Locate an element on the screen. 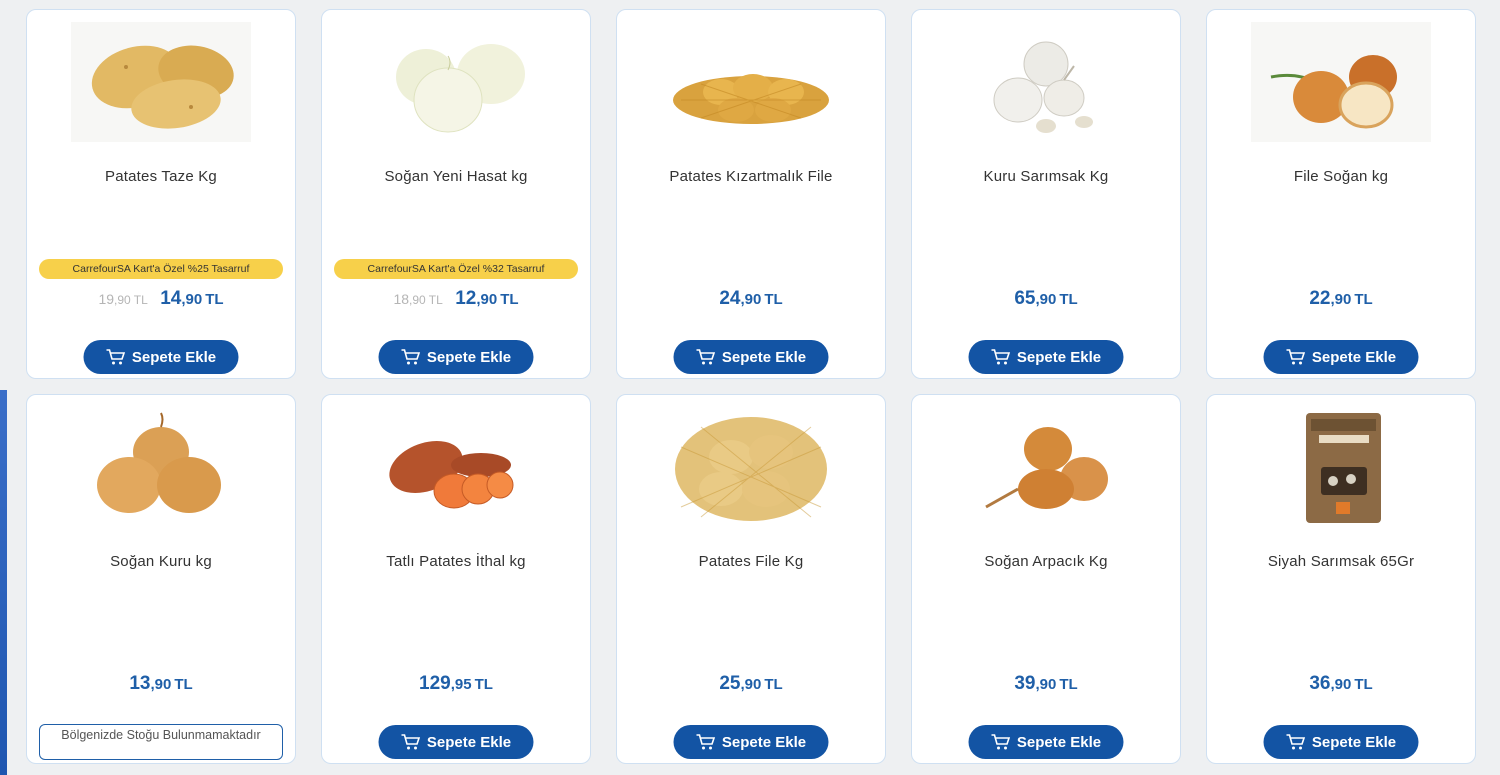 The height and width of the screenshot is (775, 1500). current-price: 22,90 TL is located at coordinates (1341, 298).